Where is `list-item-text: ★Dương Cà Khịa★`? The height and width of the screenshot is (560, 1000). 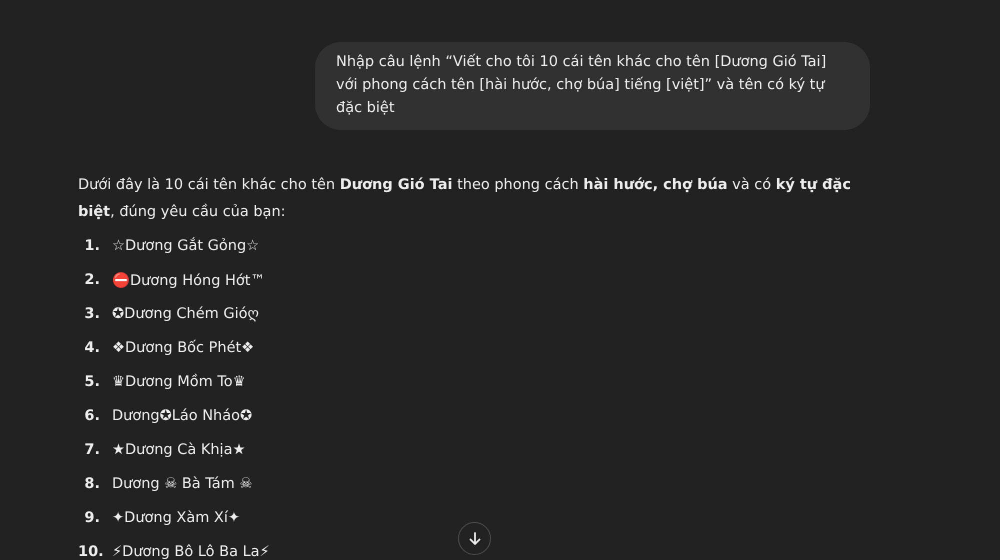
list-item-text: ★Dương Cà Khịa★ is located at coordinates (179, 450).